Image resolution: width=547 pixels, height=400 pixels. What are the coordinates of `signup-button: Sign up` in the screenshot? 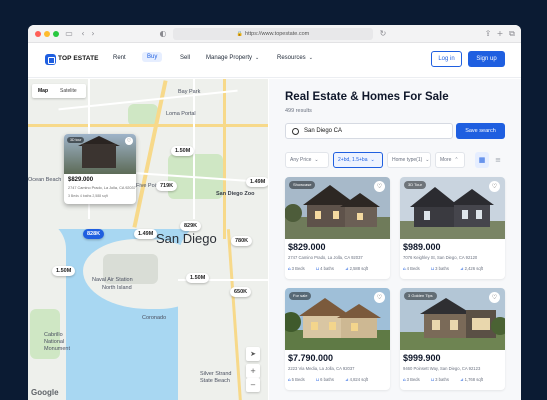 It's located at (486, 59).